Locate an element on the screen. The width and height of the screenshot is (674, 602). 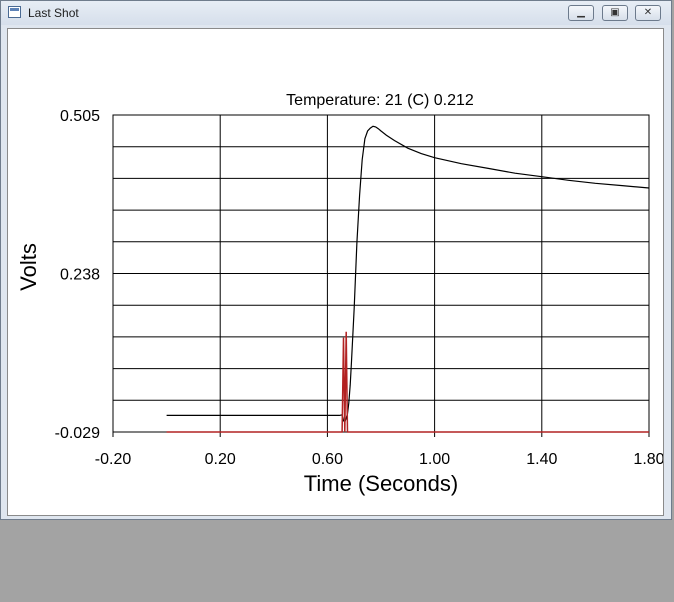
x-tick-labels: -0.20 0.20 0.60 1.00 1.40 1.80 is located at coordinates (380, 459).